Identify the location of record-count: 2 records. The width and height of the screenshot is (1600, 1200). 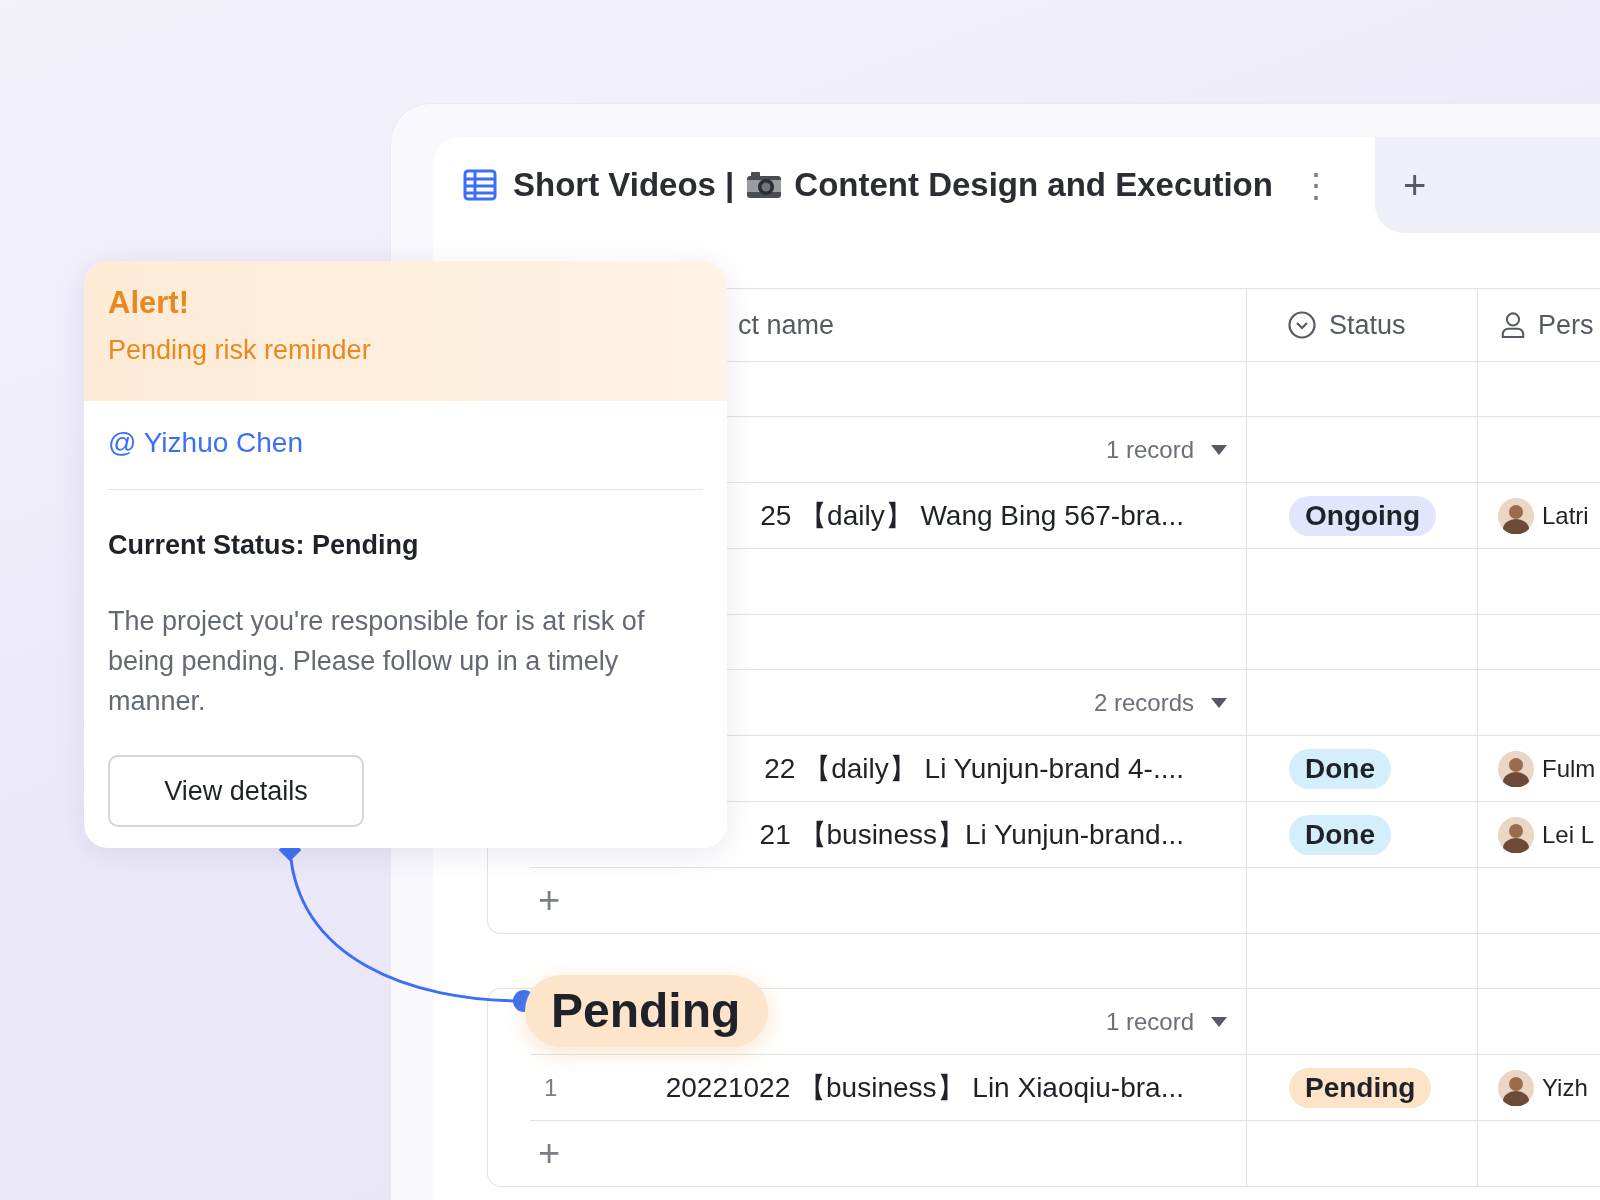
(1143, 702).